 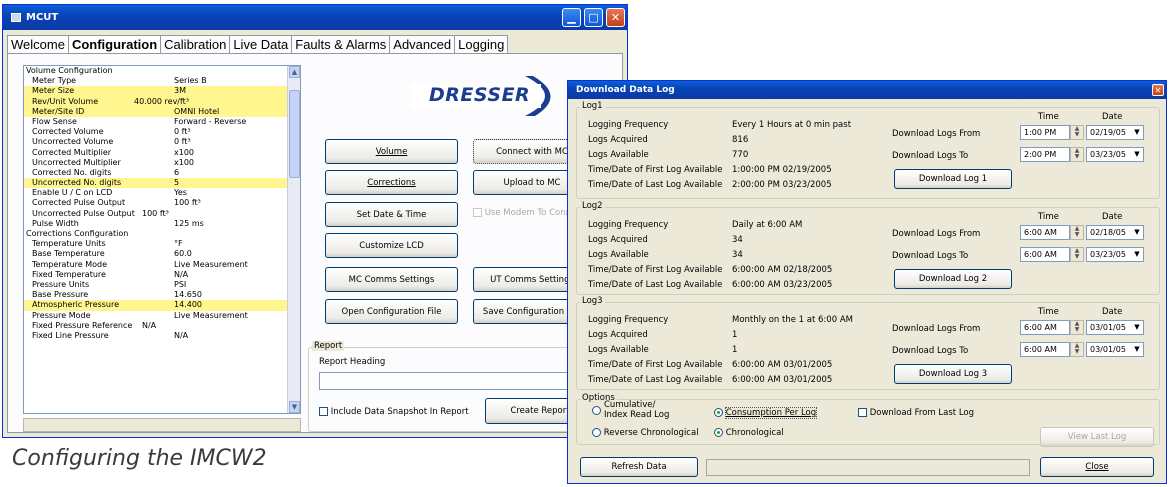 I want to click on list-scrollbar: ▲ ▼, so click(x=293, y=239).